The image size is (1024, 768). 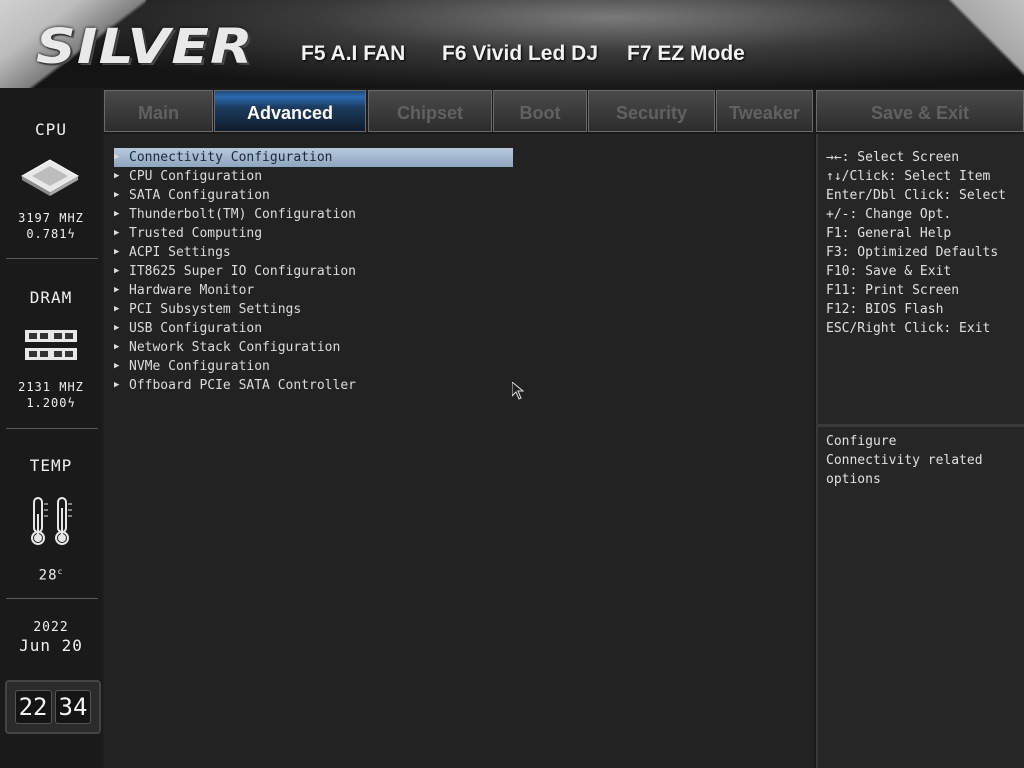 I want to click on memory-module-icon, so click(x=51, y=345).